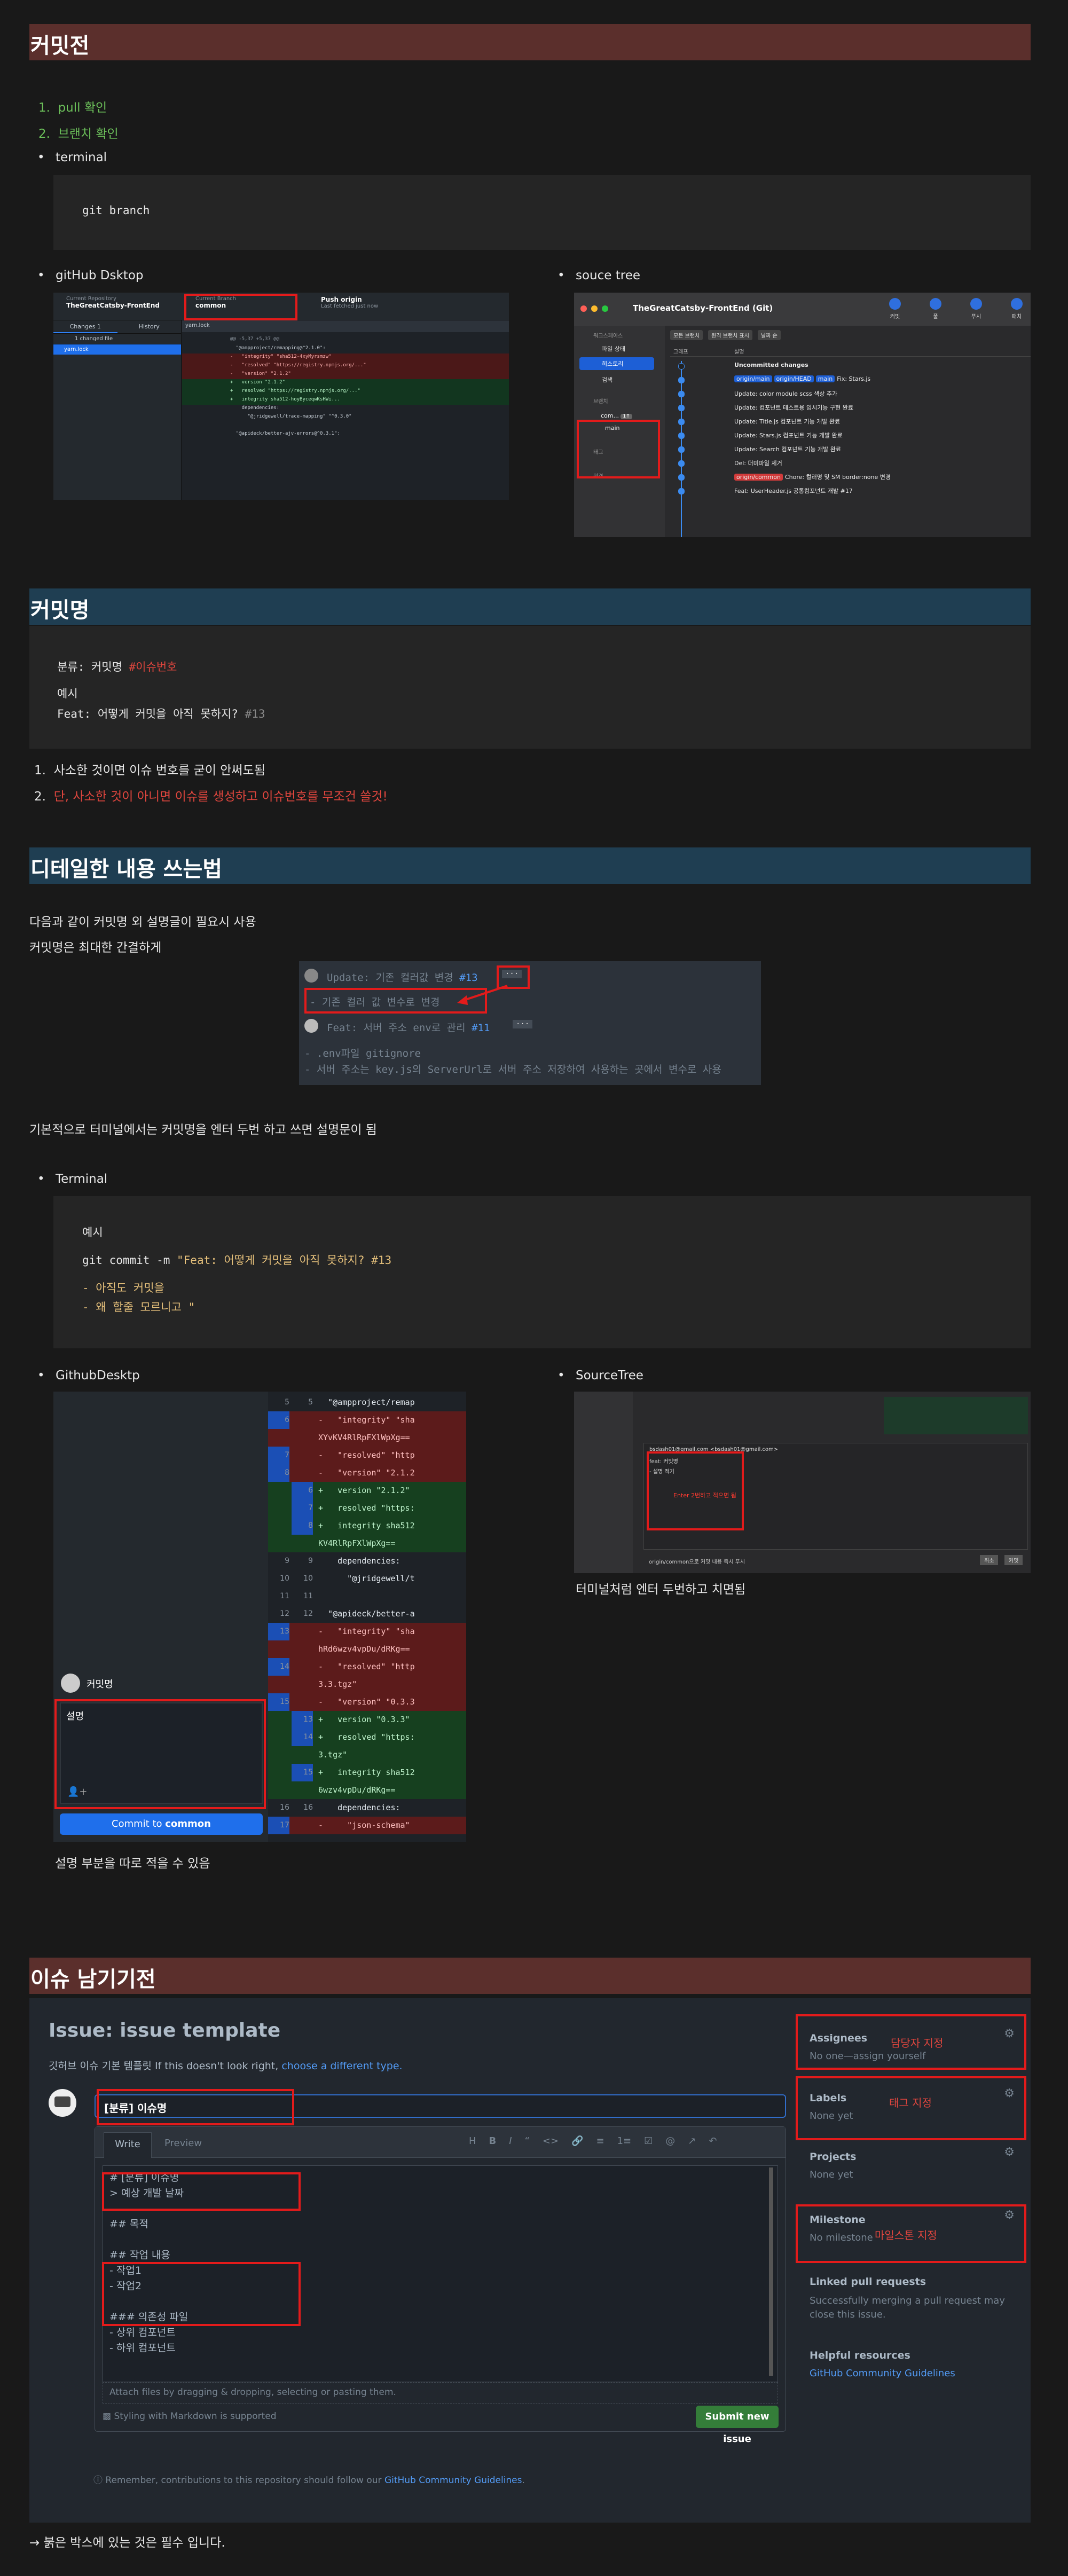 This screenshot has width=1068, height=2576. I want to click on st-filter: 날짜 순, so click(769, 335).